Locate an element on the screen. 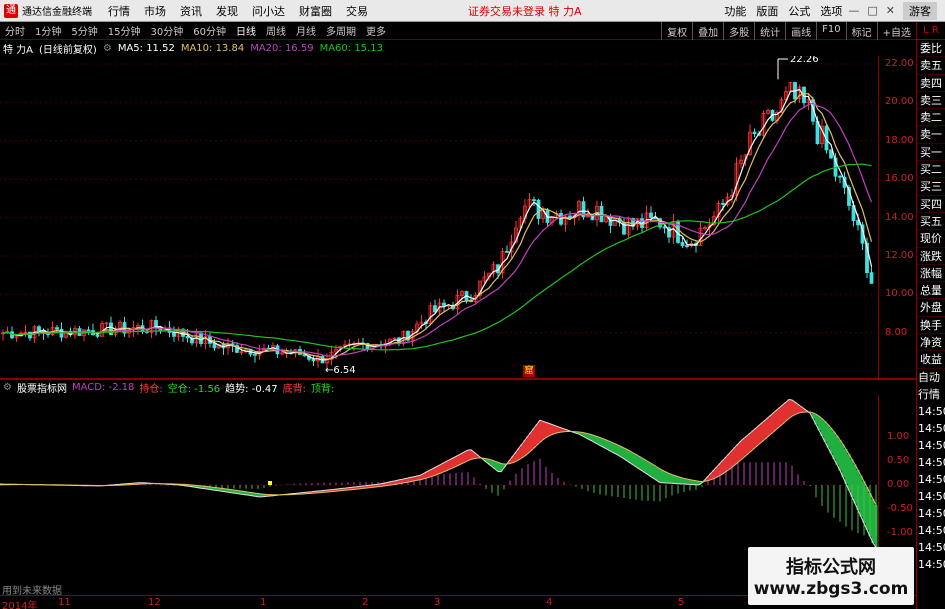  close-icon: ✕ is located at coordinates (890, 10).